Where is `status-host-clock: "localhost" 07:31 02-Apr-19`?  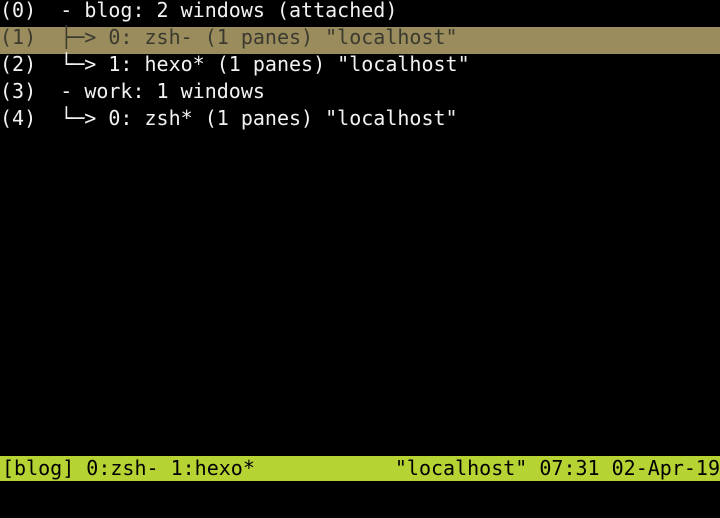
status-host-clock: "localhost" 07:31 02-Apr-19 is located at coordinates (557, 468).